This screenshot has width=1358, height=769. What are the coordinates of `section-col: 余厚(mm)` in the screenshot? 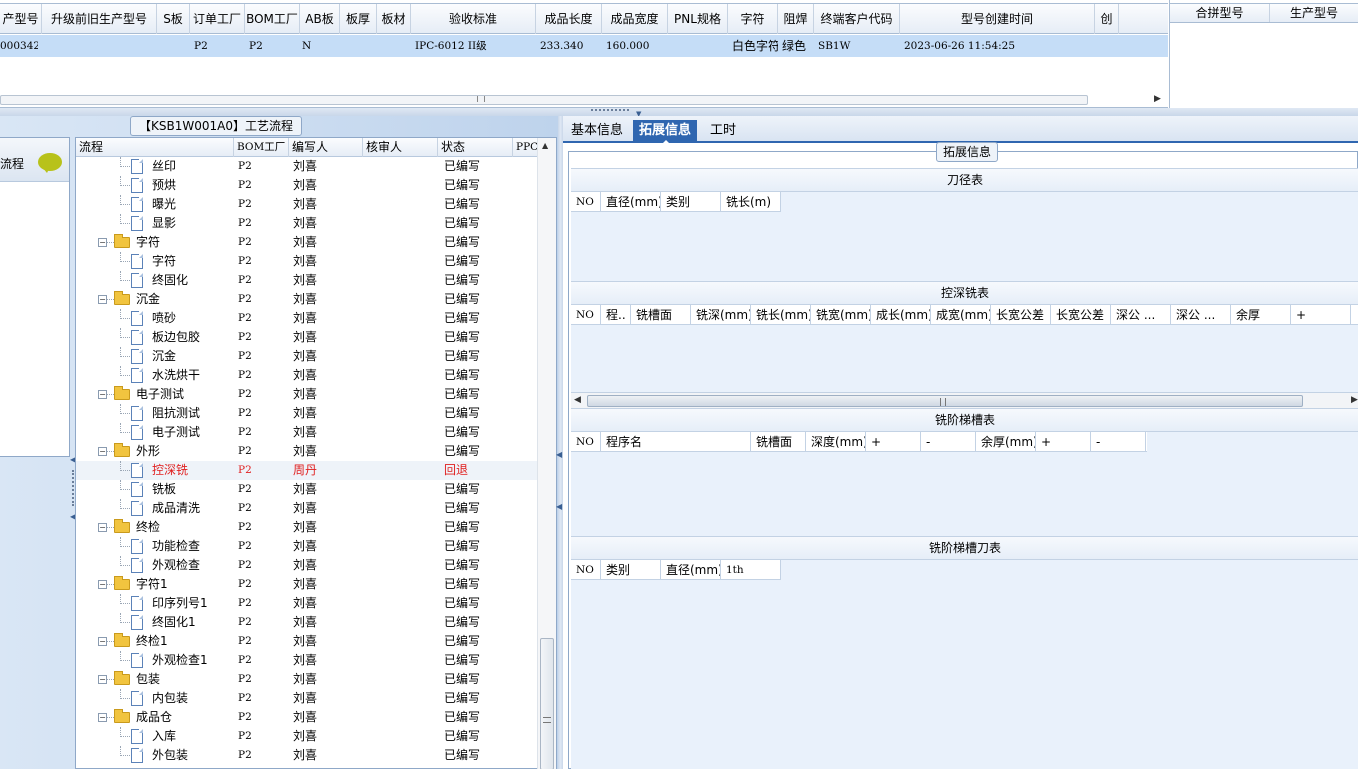 It's located at (1006, 442).